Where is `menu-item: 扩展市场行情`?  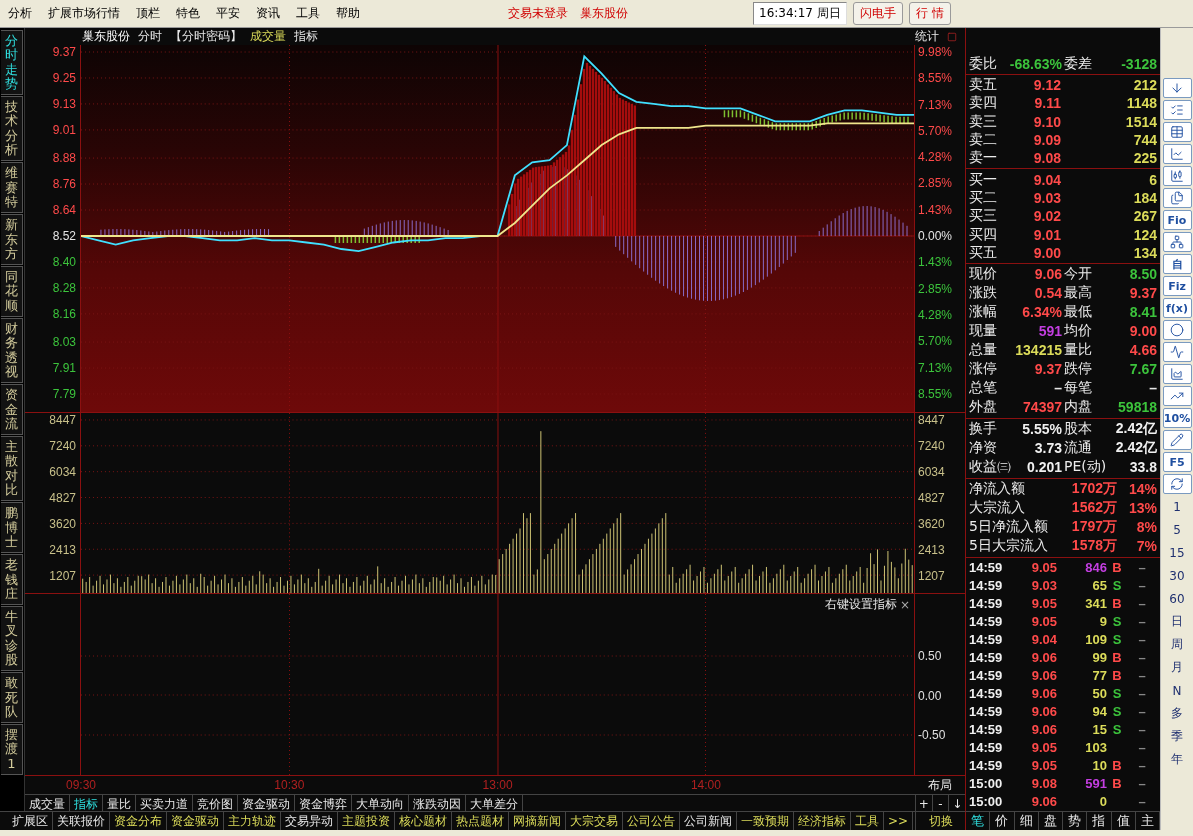 menu-item: 扩展市场行情 is located at coordinates (84, 13).